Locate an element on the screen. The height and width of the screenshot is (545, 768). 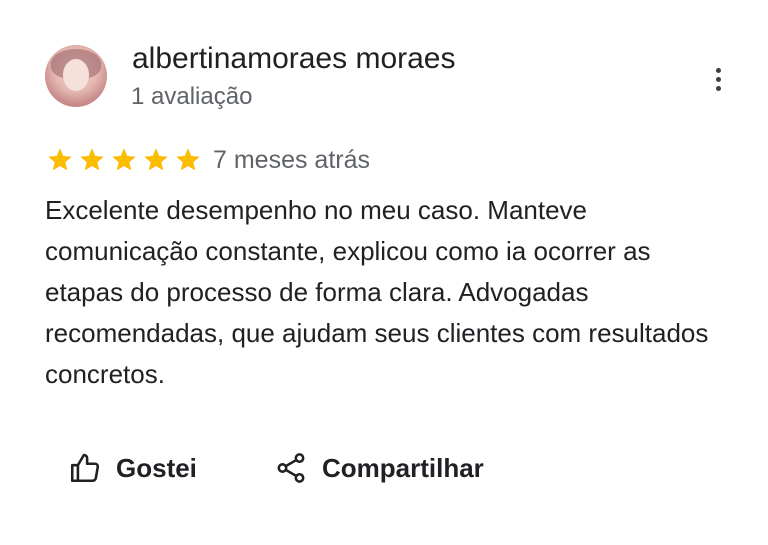
thumbs-up-icon is located at coordinates (85, 468).